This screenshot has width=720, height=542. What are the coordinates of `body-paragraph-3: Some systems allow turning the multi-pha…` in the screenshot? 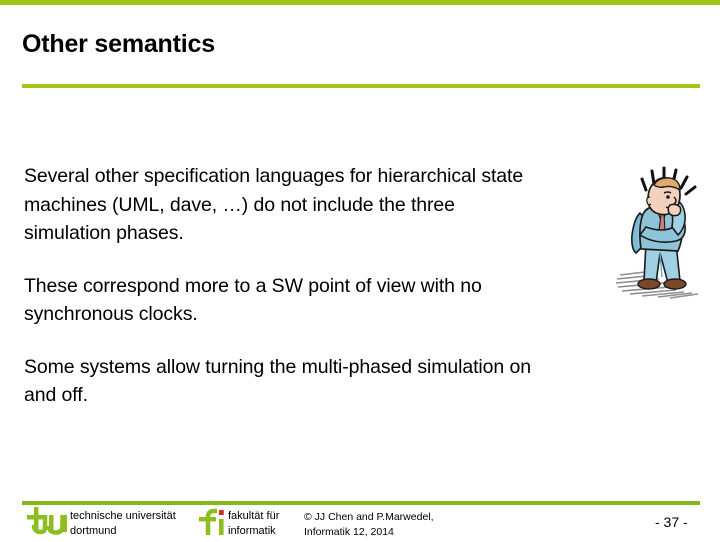 It's located at (277, 381).